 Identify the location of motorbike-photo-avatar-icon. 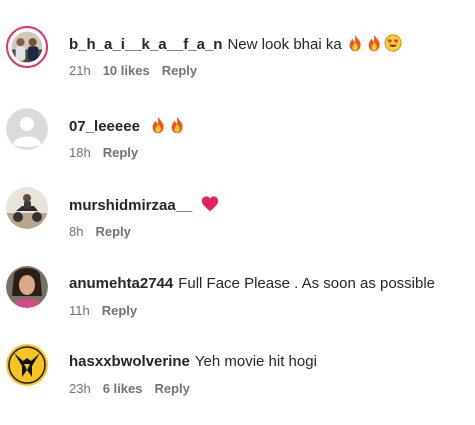
(27, 208).